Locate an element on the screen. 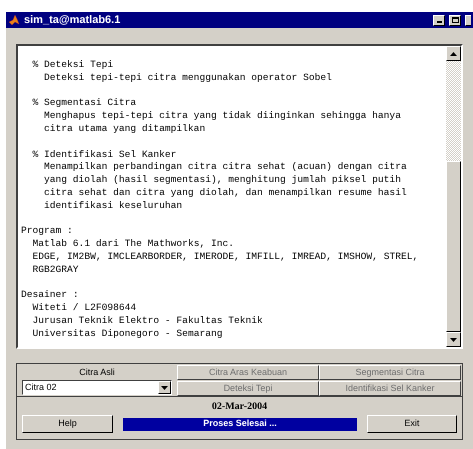 The height and width of the screenshot is (449, 473). section-line: Universitas Diponegoro - Semarang is located at coordinates (127, 334).